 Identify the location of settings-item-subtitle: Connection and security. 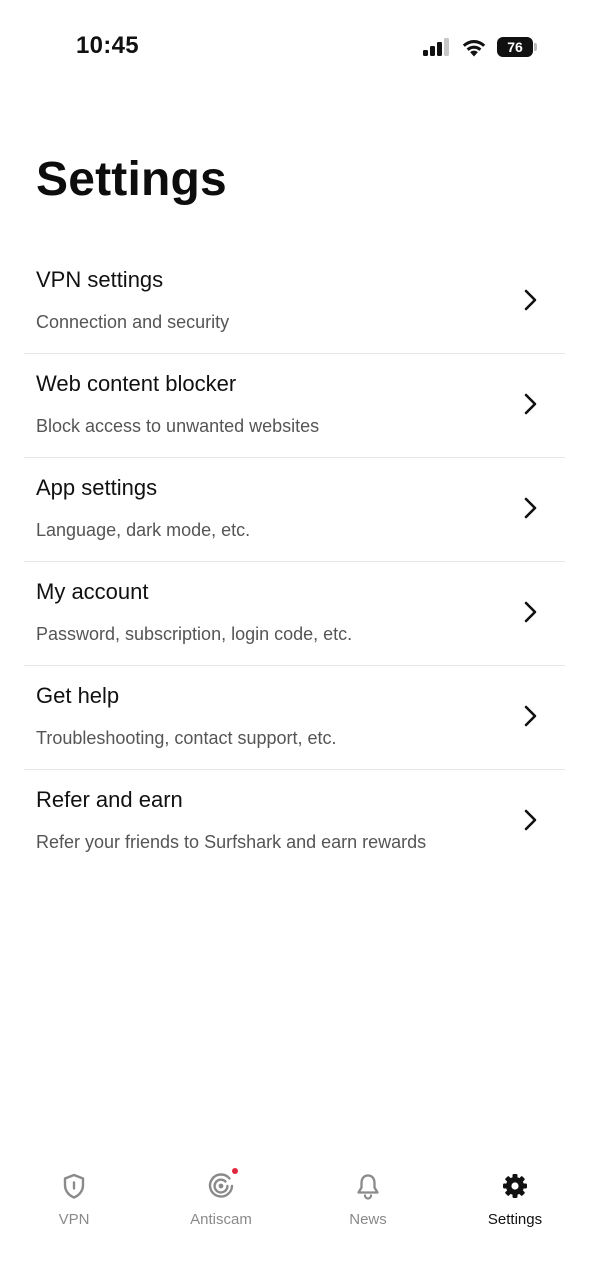
(133, 322).